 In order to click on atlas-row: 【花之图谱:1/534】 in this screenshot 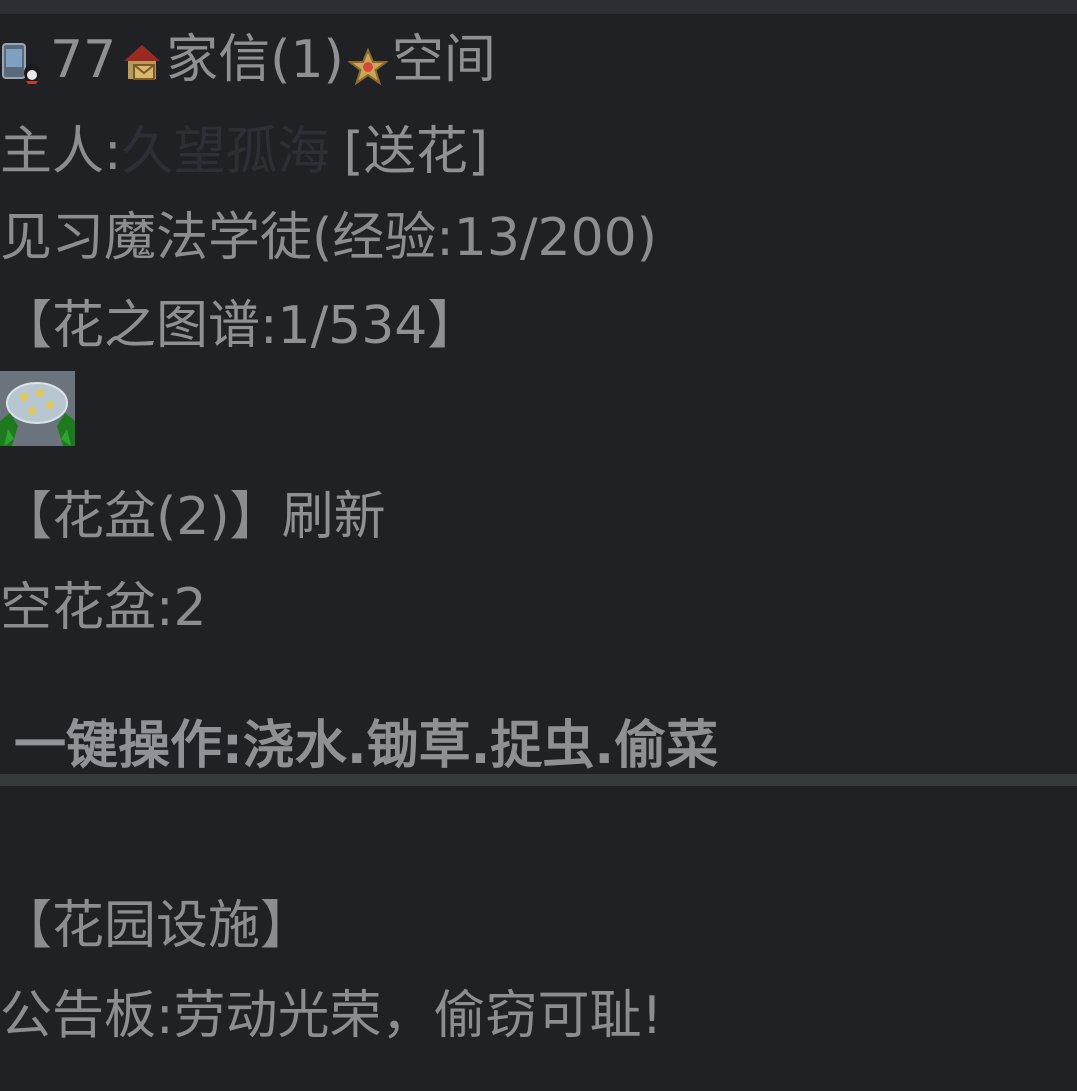, I will do `click(239, 326)`.